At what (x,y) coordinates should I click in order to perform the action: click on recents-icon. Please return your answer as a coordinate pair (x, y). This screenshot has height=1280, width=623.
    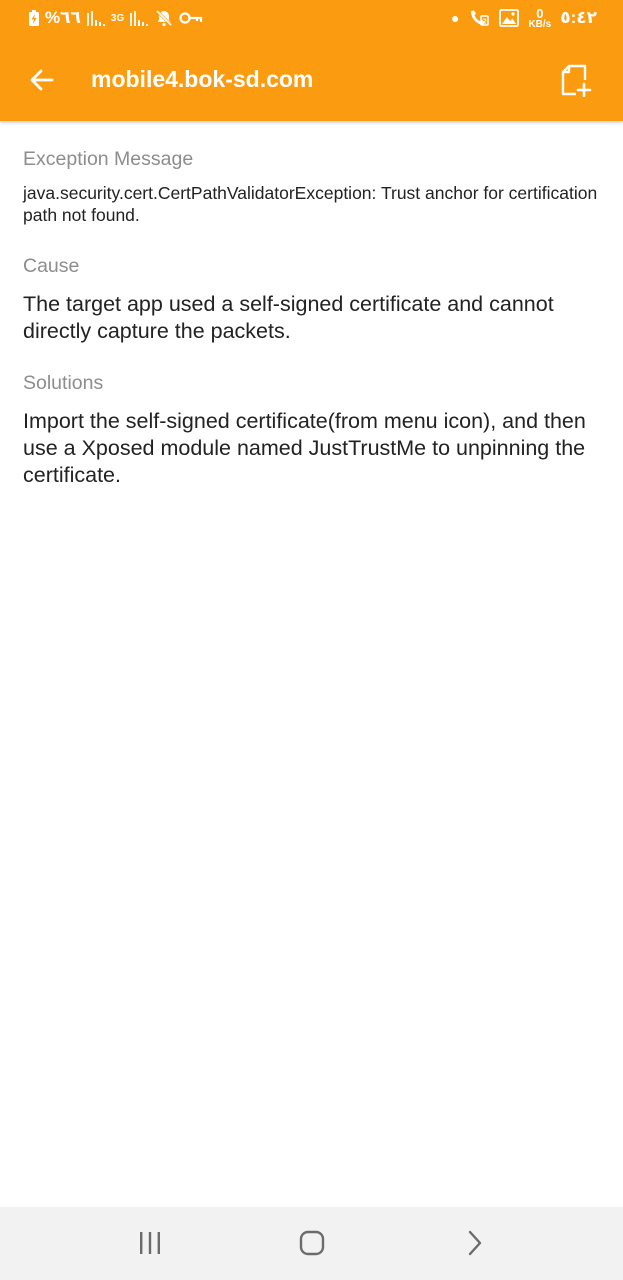
    Looking at the image, I should click on (150, 1243).